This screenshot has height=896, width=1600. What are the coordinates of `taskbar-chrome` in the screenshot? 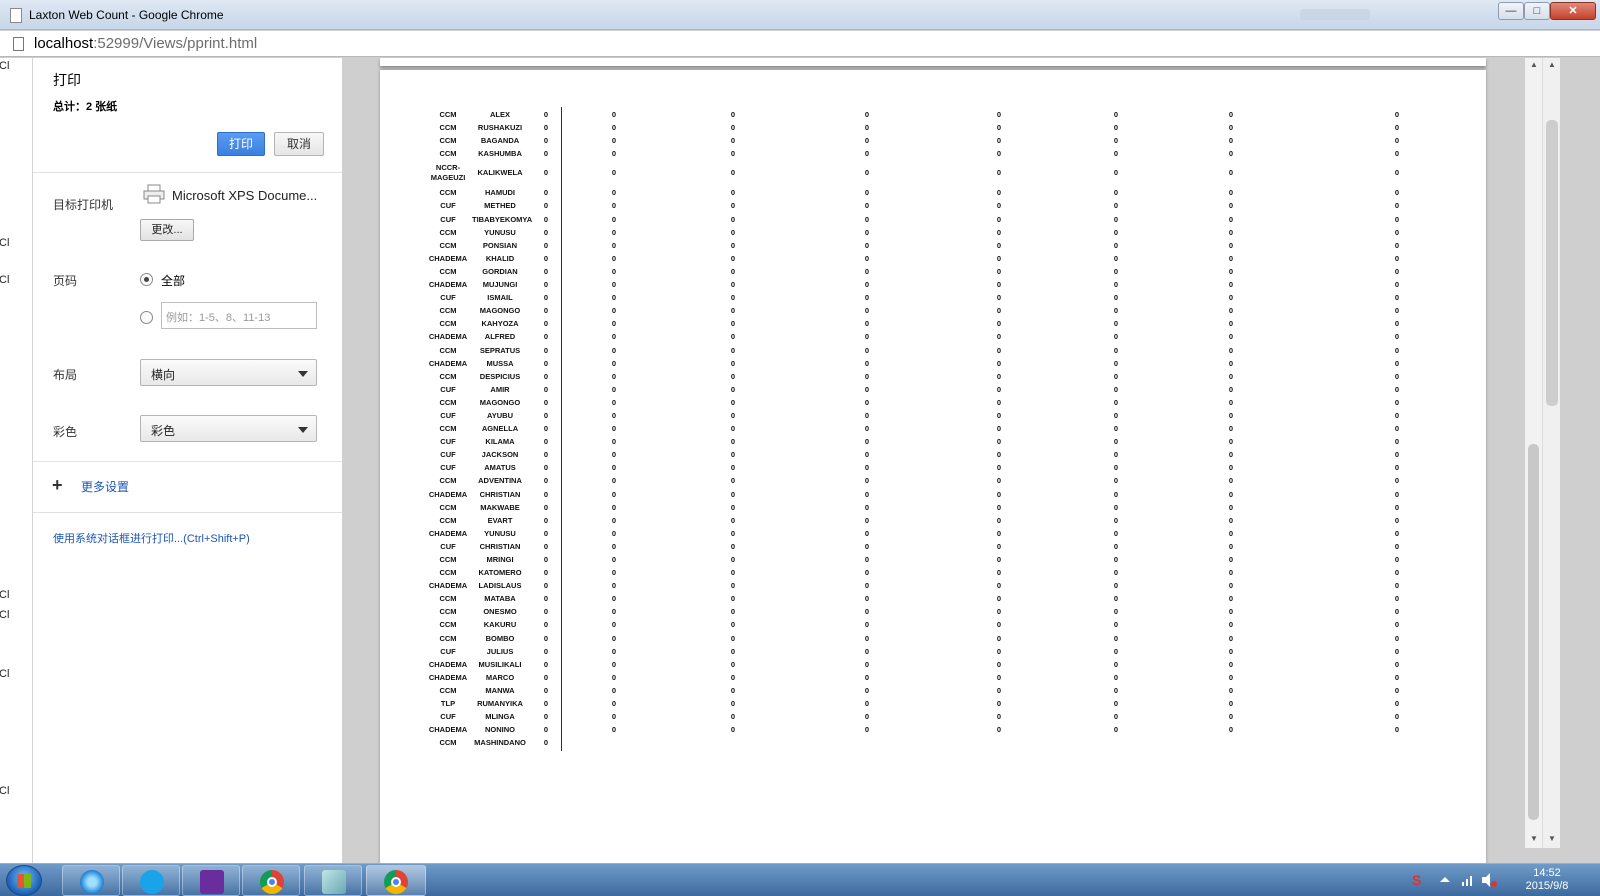 It's located at (271, 880).